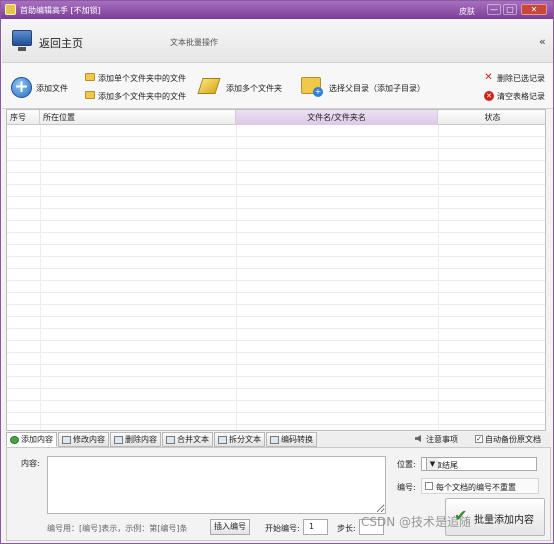 This screenshot has height=544, width=554. What do you see at coordinates (406, 487) in the screenshot?
I see `number-label: 编号:` at bounding box center [406, 487].